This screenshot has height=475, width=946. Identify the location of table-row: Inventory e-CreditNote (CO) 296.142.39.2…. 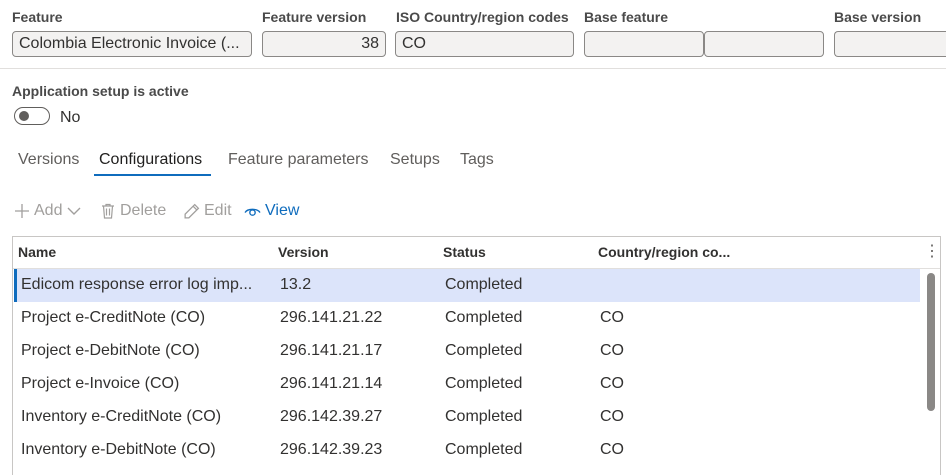
(467, 417).